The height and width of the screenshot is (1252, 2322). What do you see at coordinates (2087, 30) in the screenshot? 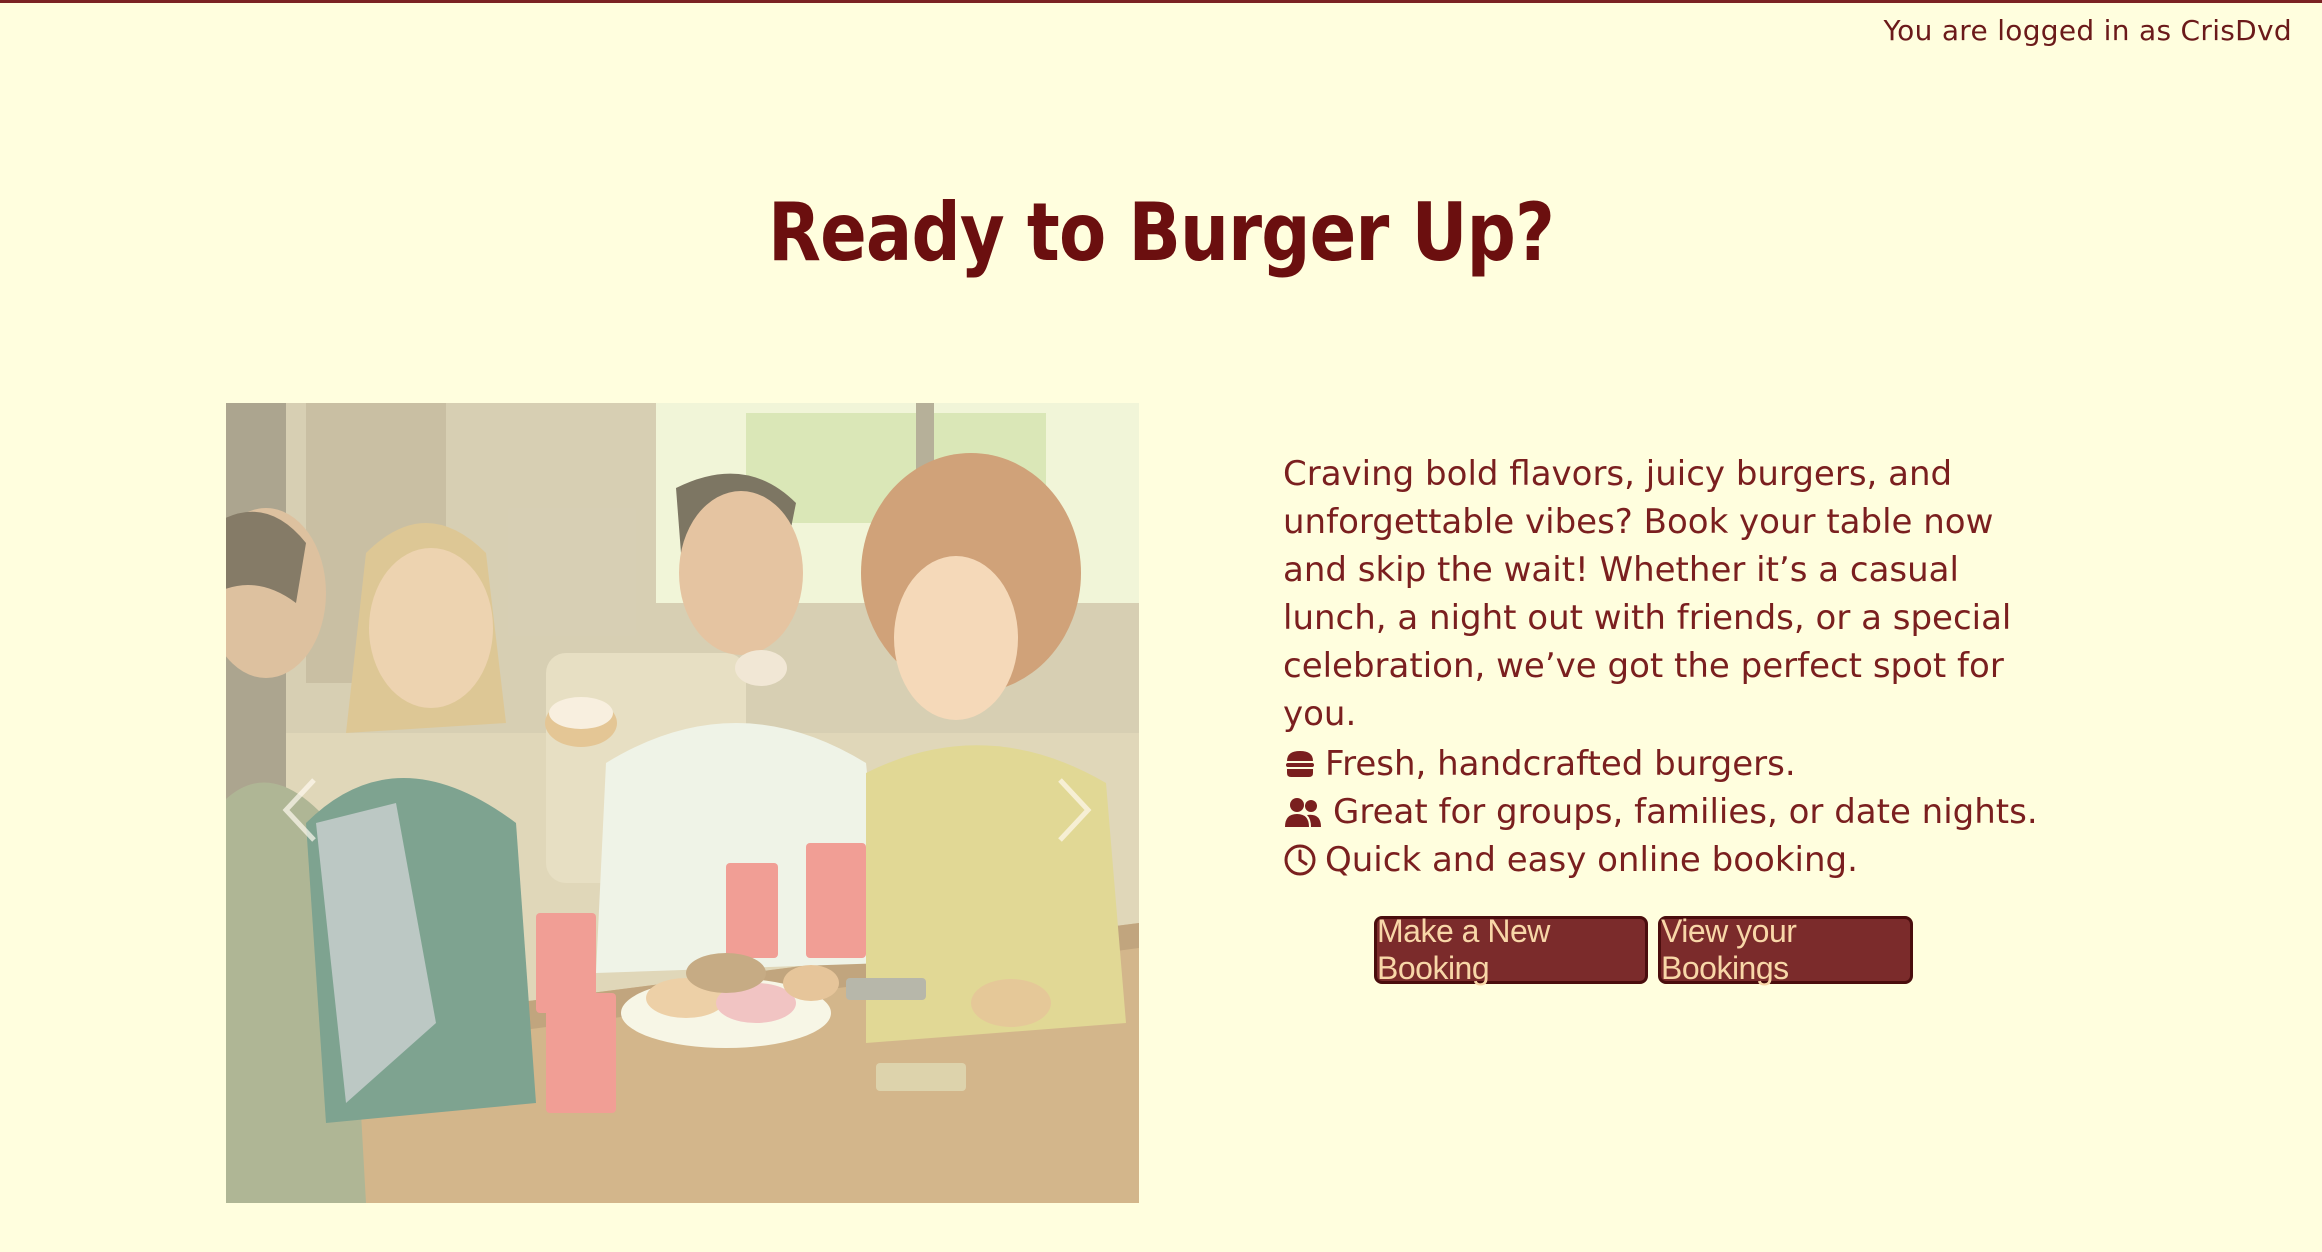
I see `login-status: You are logged in as CrisDvd` at bounding box center [2087, 30].